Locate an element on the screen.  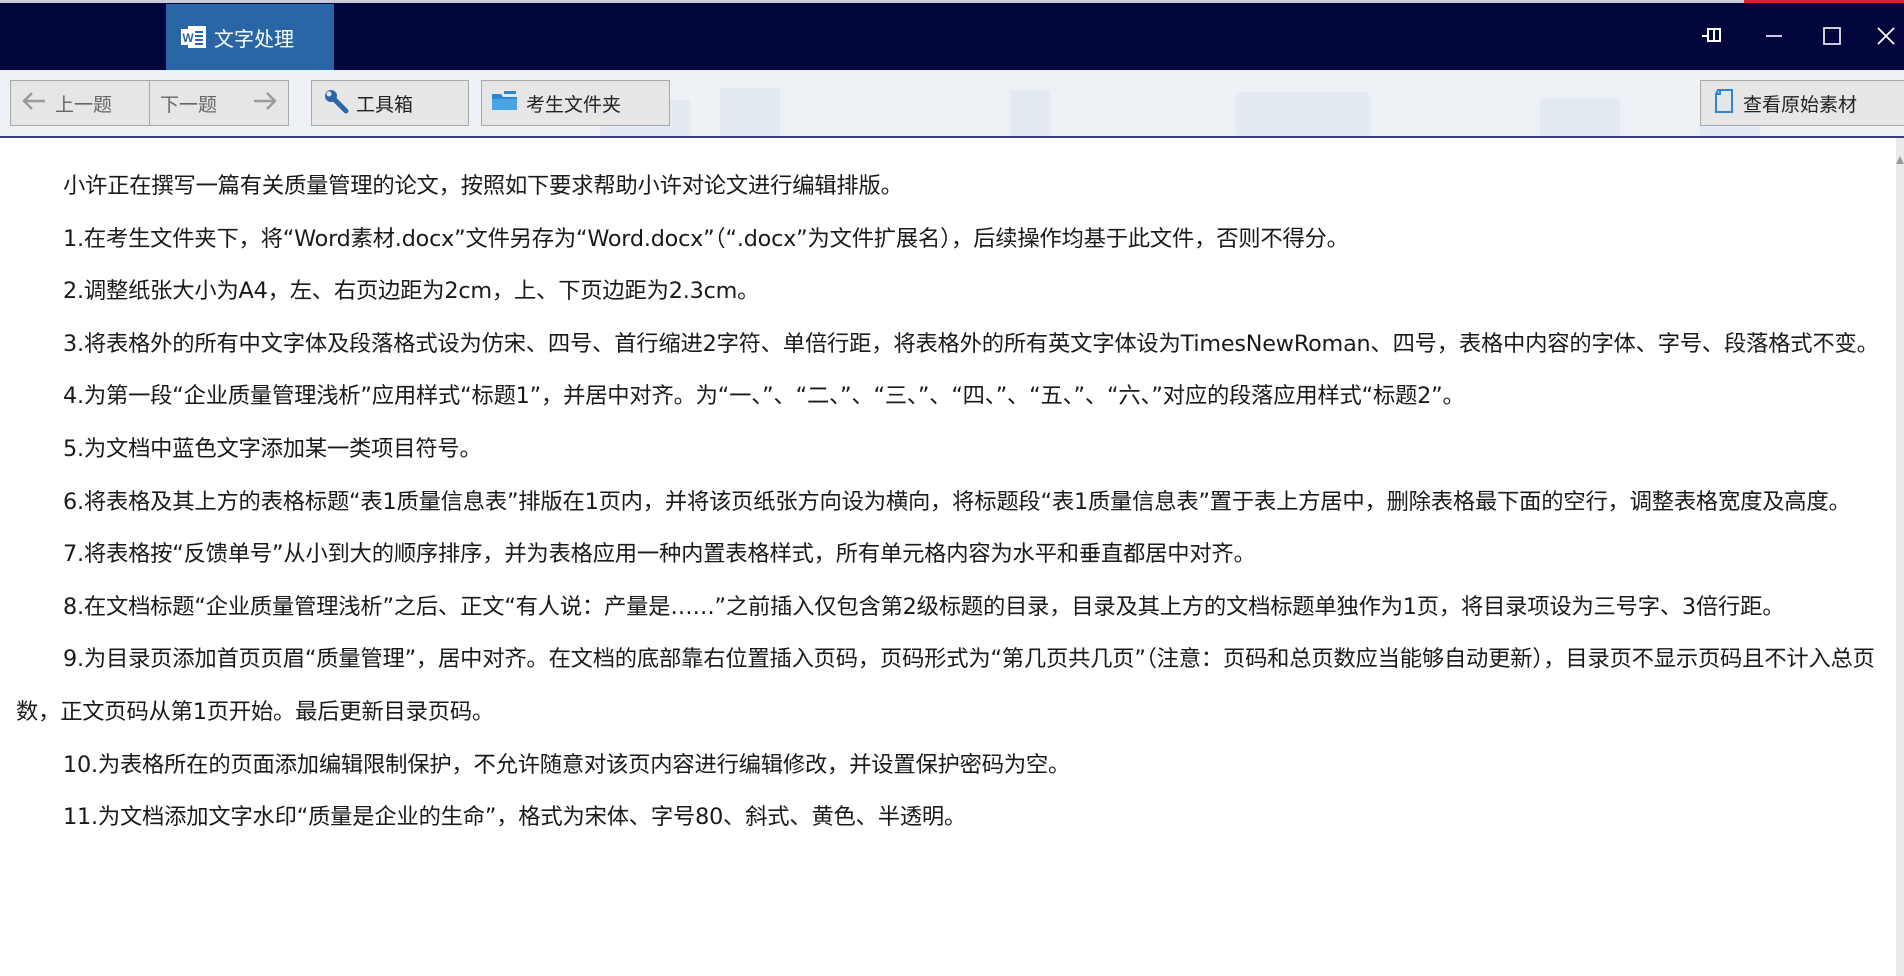
paragraph: 小许正在撰写一篇有关质量管理的论文，按照如下要求帮助小许对论文进行编辑排版。 is located at coordinates (483, 186).